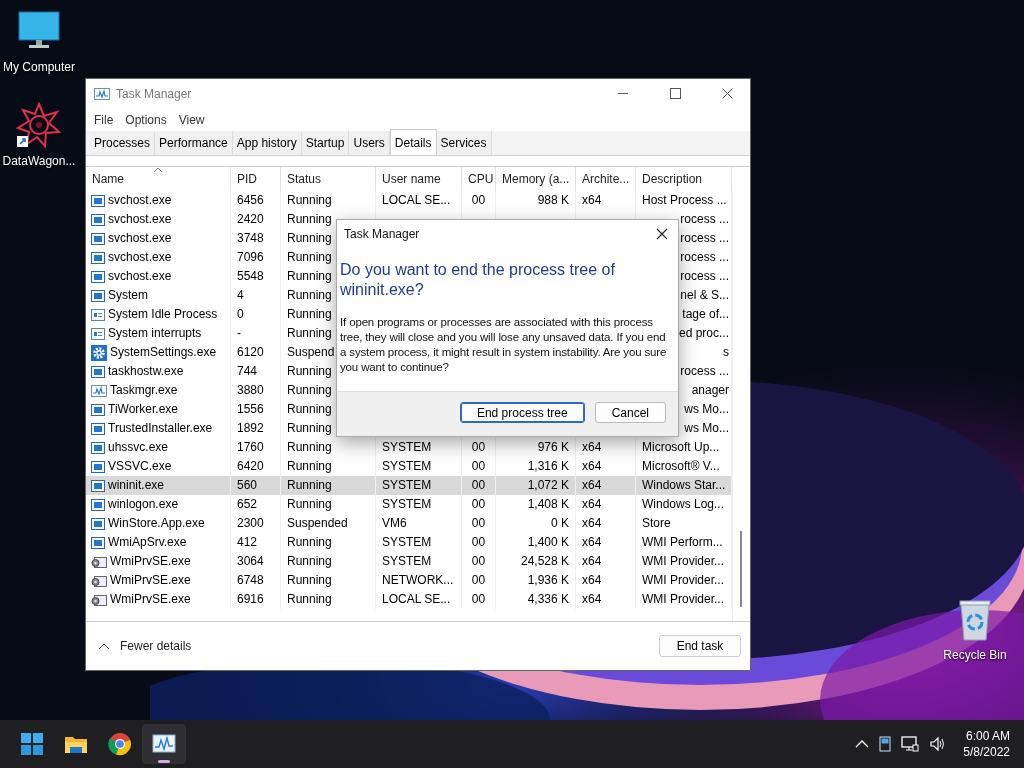 The width and height of the screenshot is (1024, 768). Describe the element at coordinates (700, 646) in the screenshot. I see `end-task-button: End task` at that location.